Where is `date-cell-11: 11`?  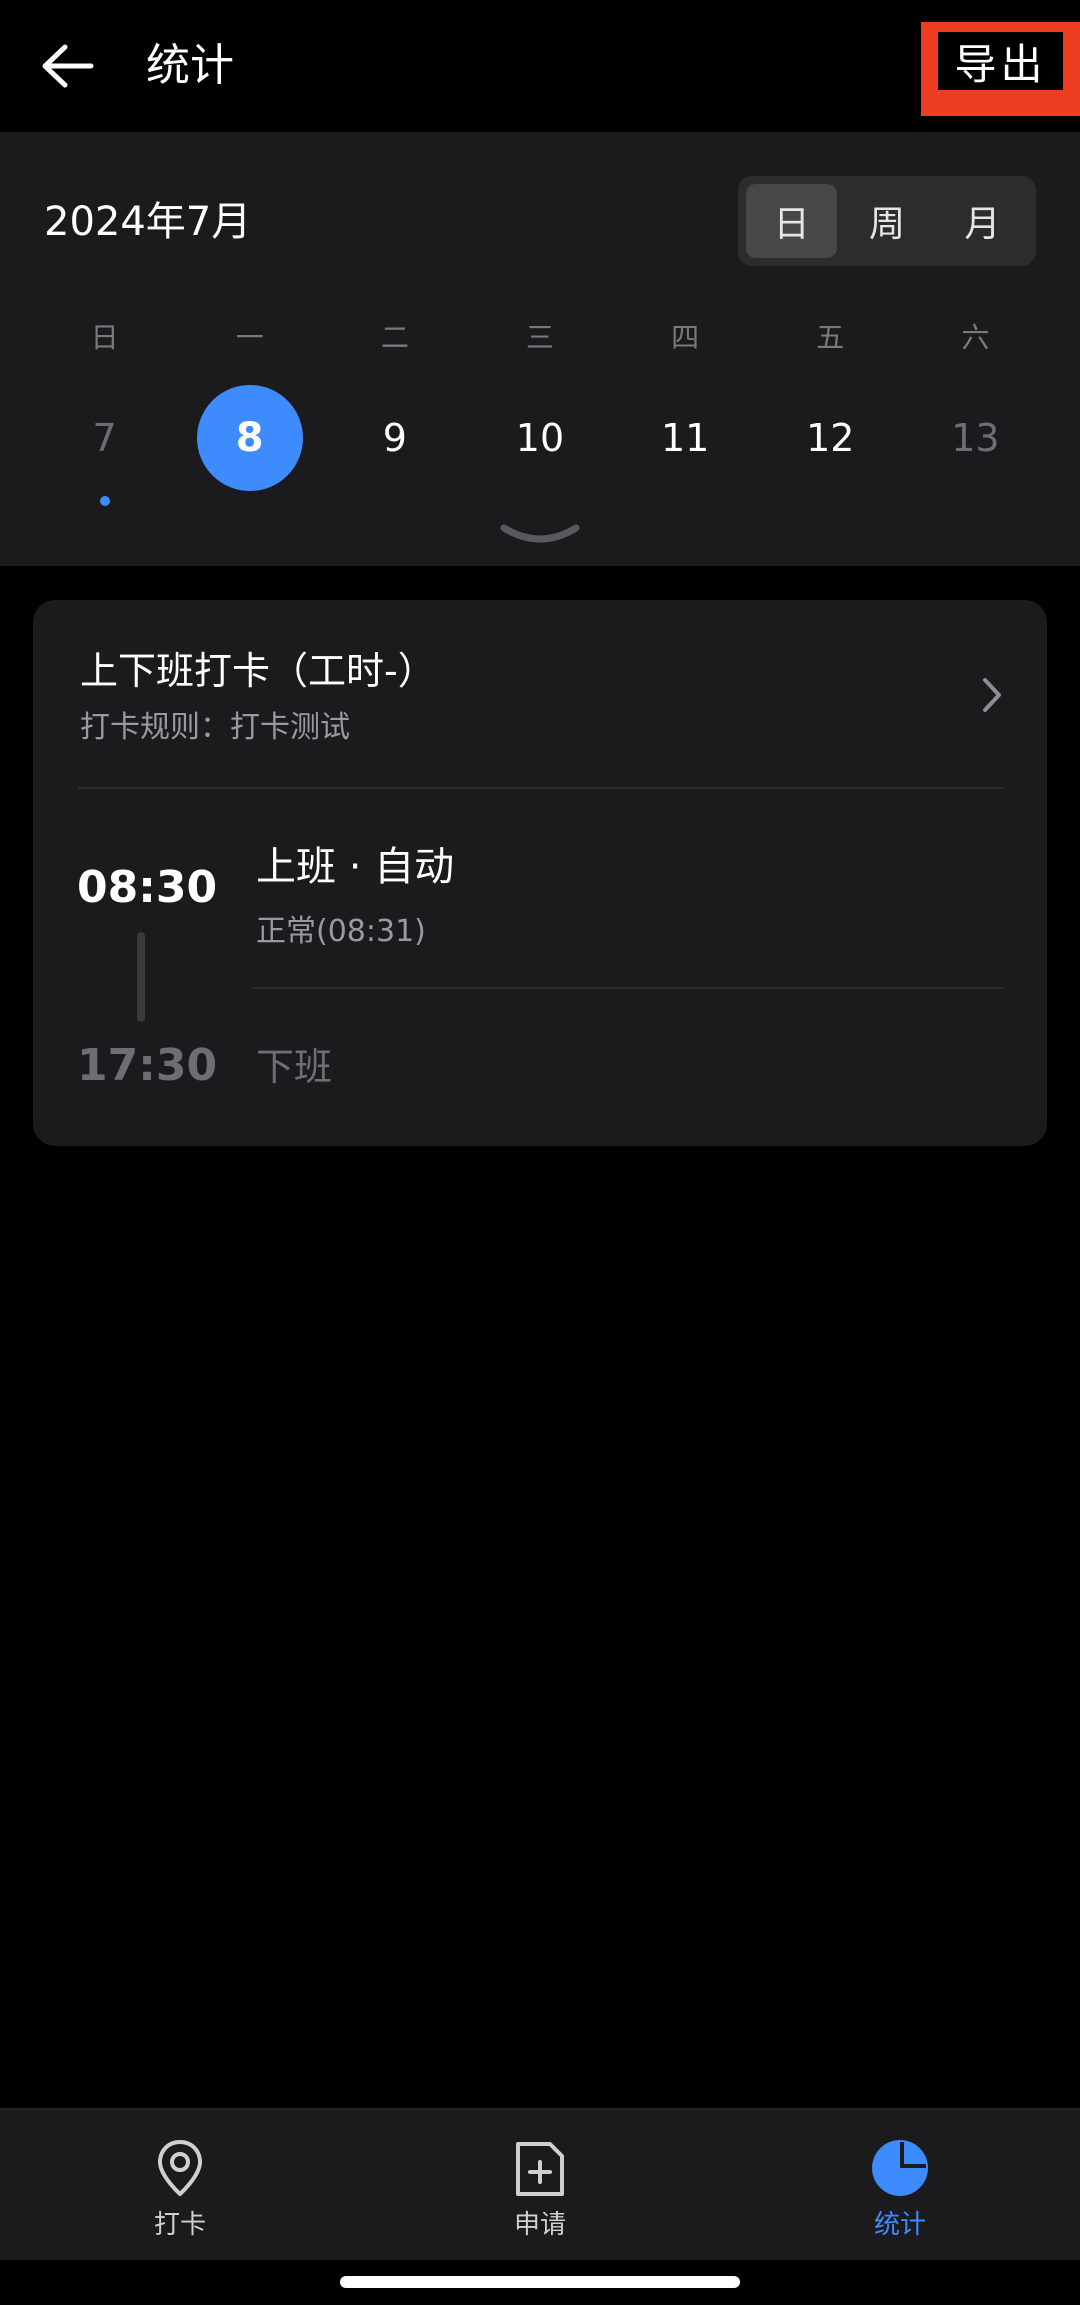
date-cell-11: 11 is located at coordinates (685, 438).